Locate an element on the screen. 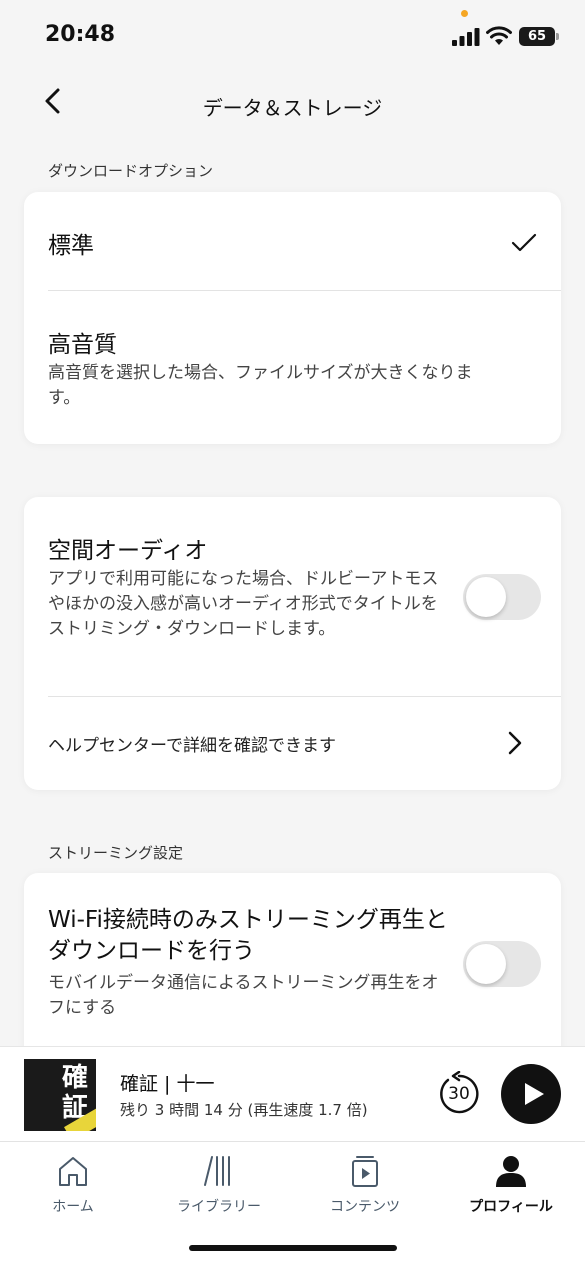 The width and height of the screenshot is (585, 1266). wifi-only-toggle is located at coordinates (502, 964).